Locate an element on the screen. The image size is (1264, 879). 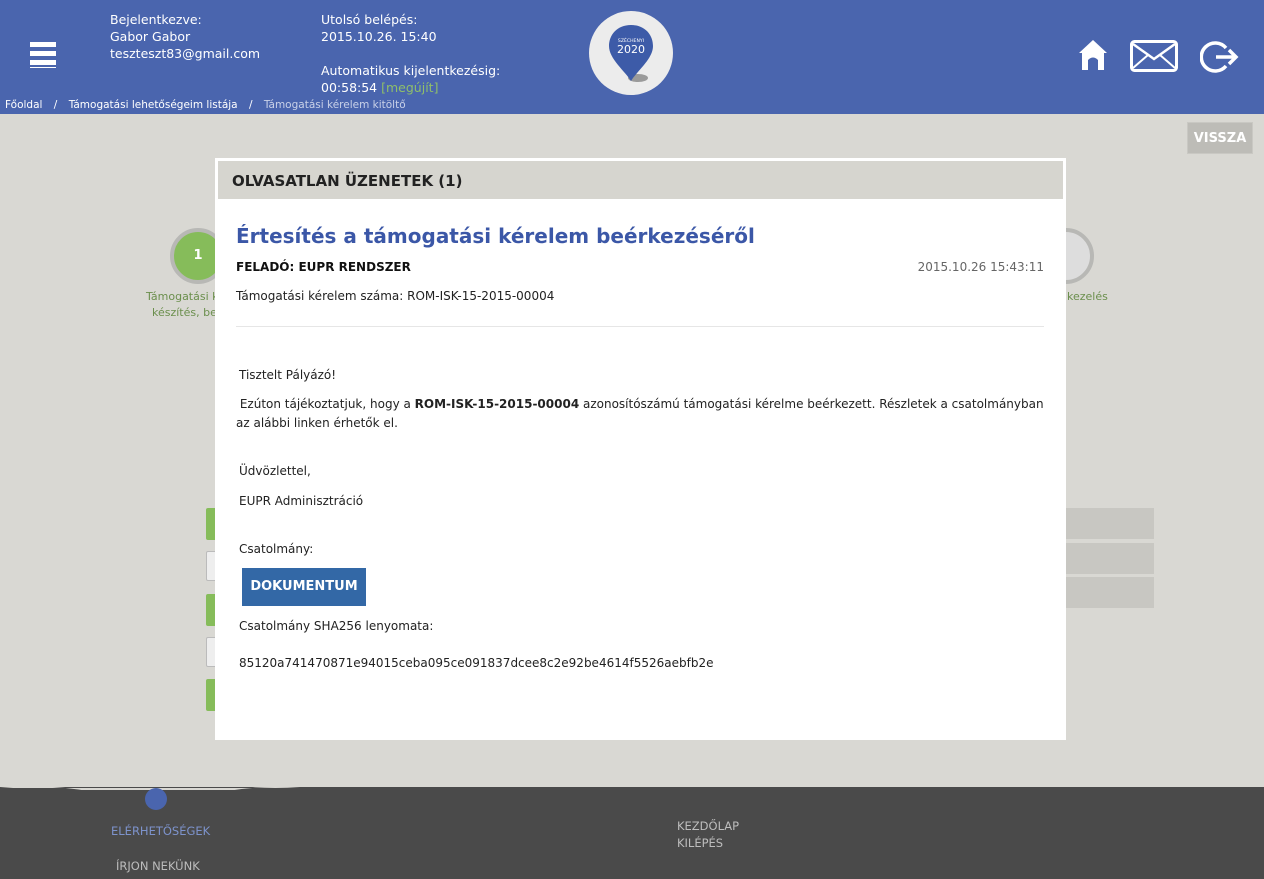
step-1-label: Támogatási k készítés, bek is located at coordinates (185, 304).